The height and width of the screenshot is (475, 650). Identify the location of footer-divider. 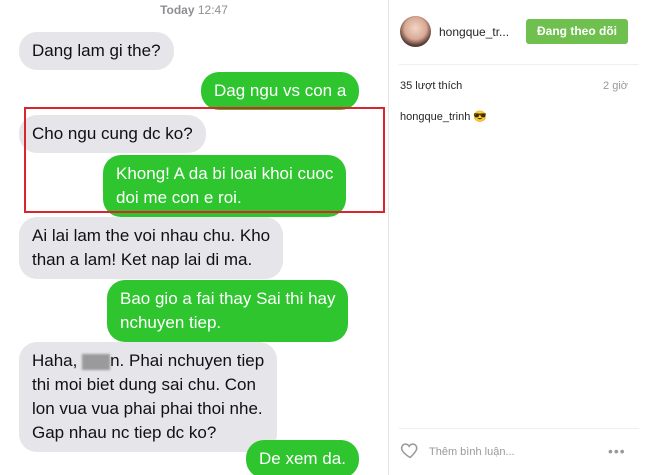
(519, 428).